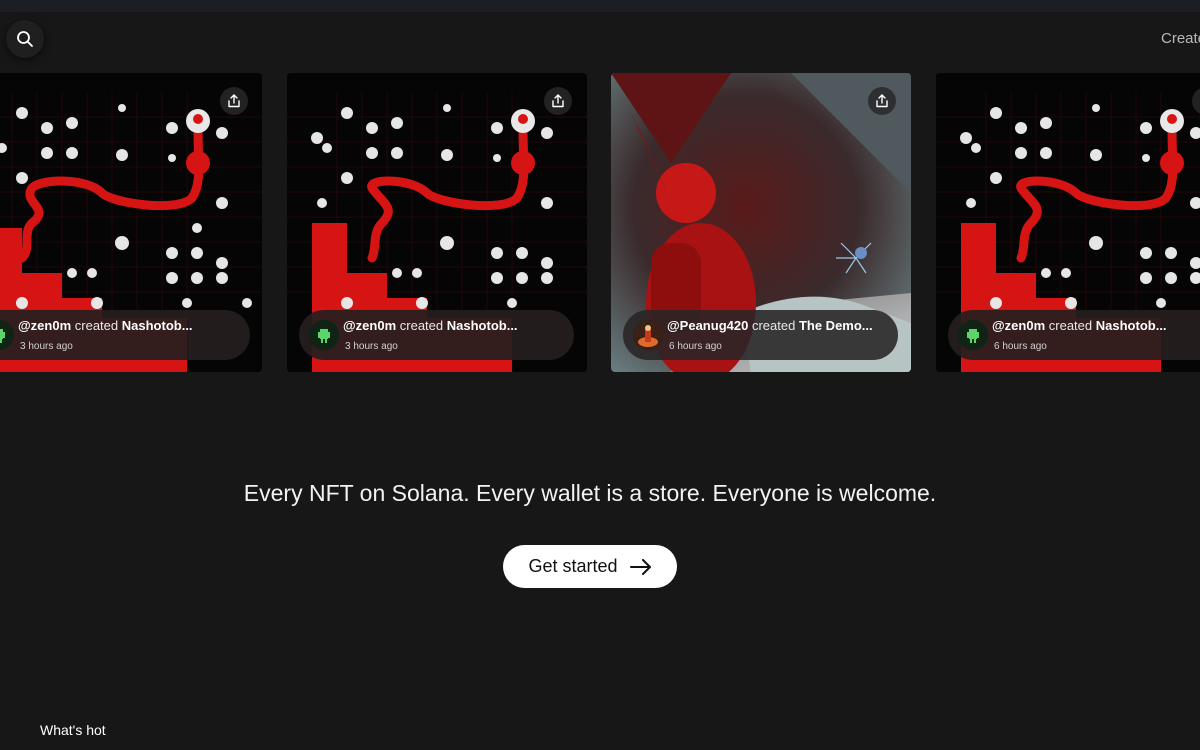 This screenshot has width=1200, height=750. I want to click on get-started-label: Get started, so click(573, 566).